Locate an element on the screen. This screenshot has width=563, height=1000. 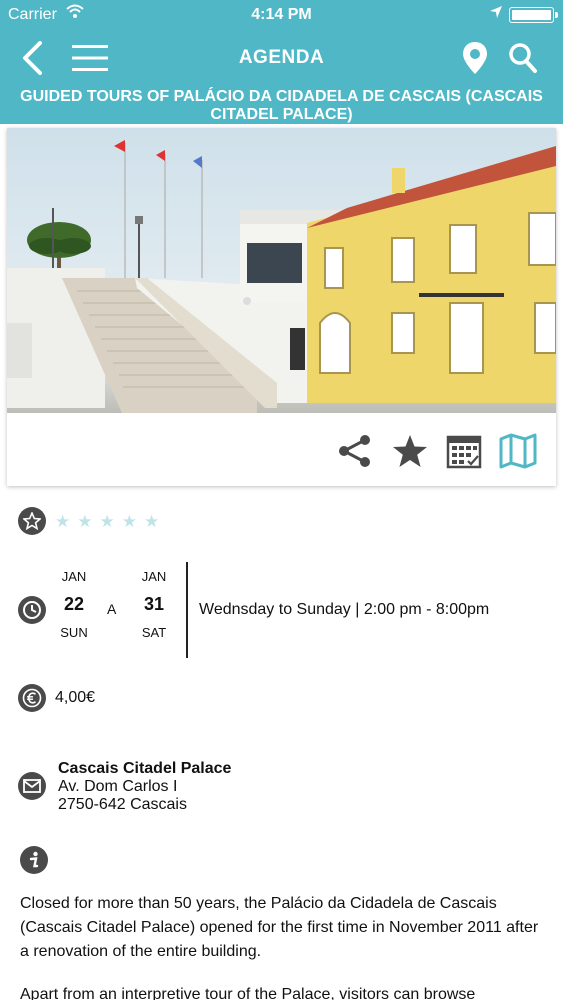
info-icon is located at coordinates (34, 859).